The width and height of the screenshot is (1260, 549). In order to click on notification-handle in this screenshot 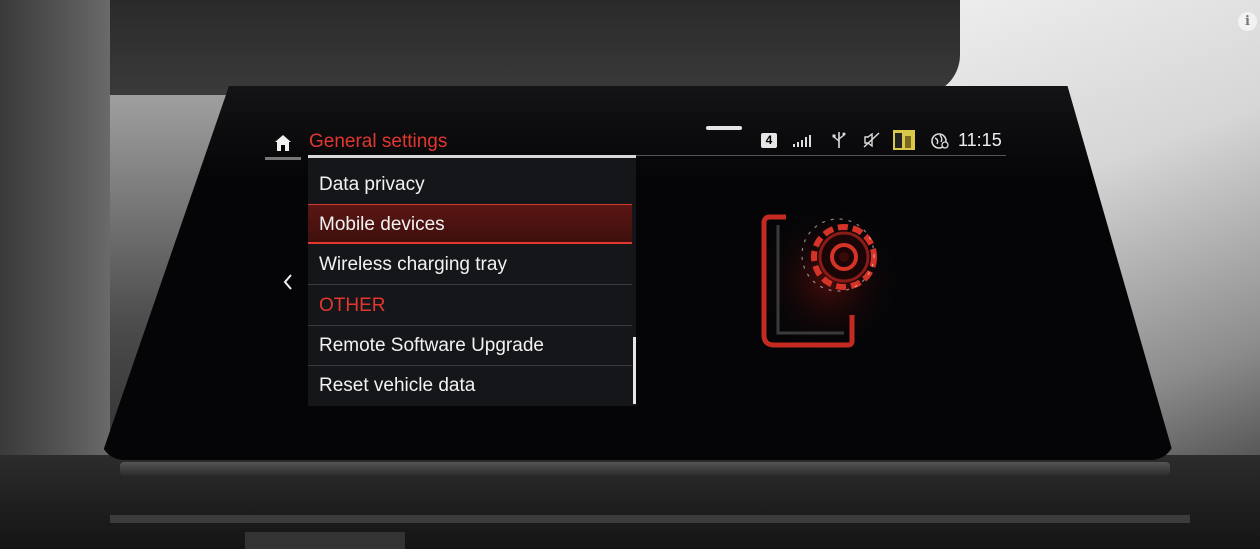, I will do `click(724, 128)`.